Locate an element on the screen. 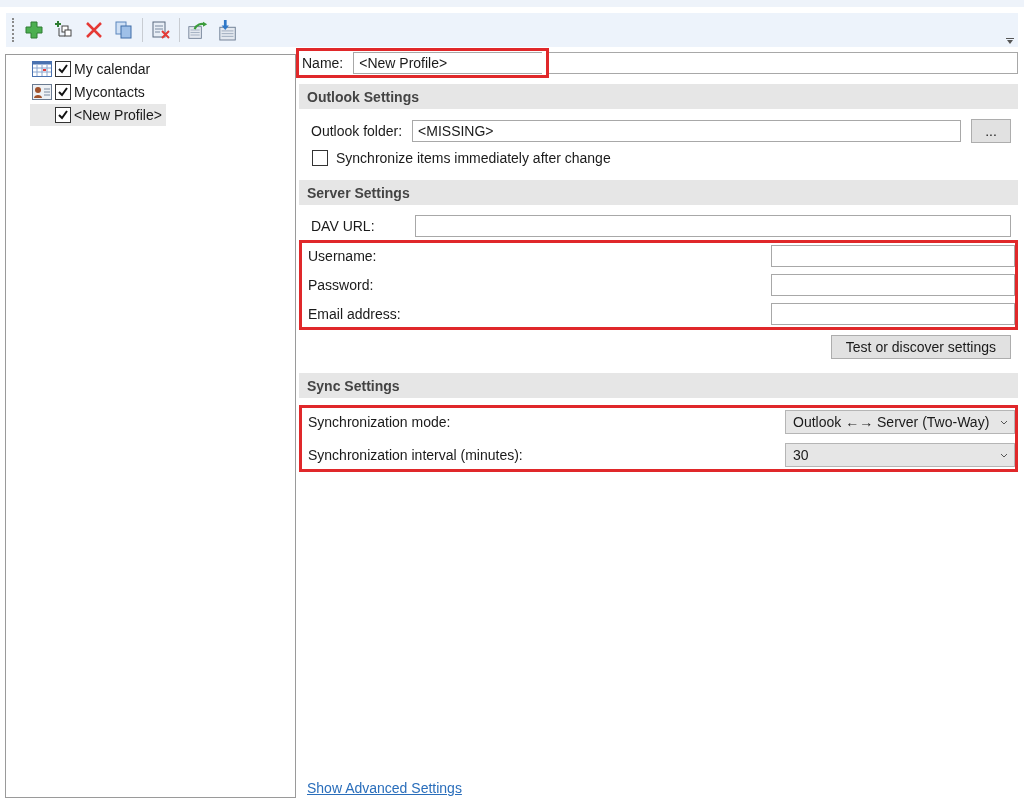  import-icon is located at coordinates (228, 30).